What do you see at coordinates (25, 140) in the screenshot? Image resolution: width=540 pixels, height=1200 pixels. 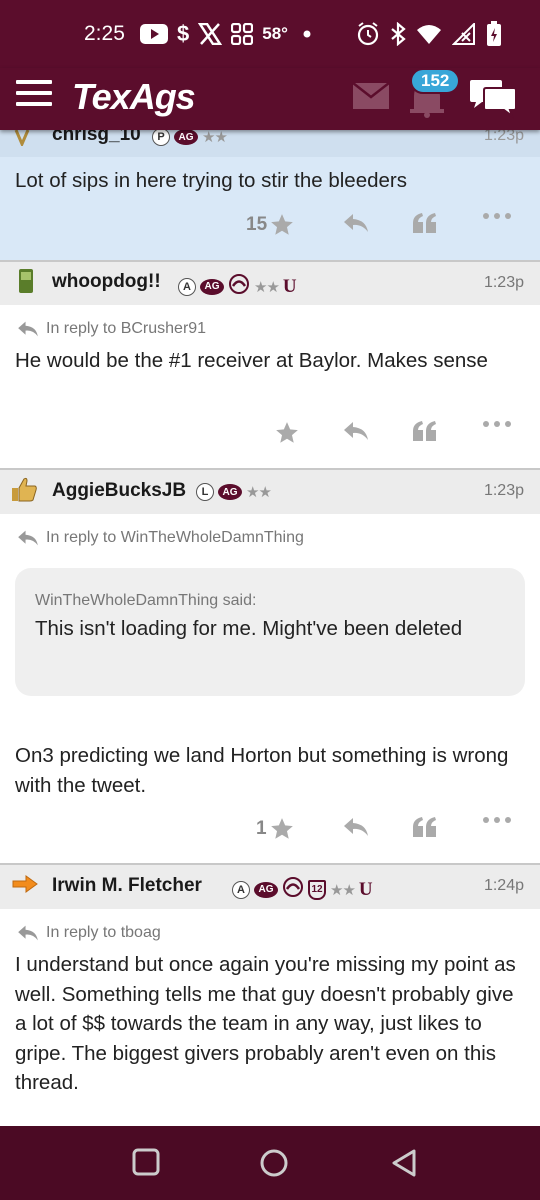 I see `user-avatar-icon` at bounding box center [25, 140].